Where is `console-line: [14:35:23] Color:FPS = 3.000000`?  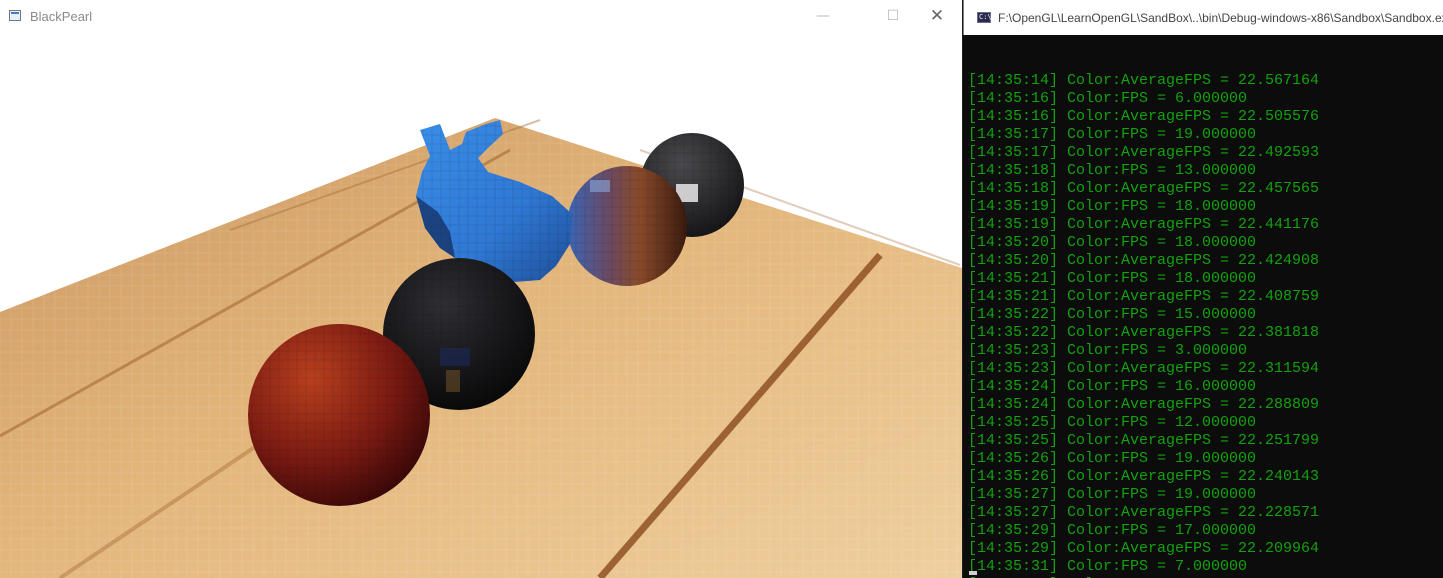
console-line: [14:35:23] Color:FPS = 3.000000 is located at coordinates (1108, 350).